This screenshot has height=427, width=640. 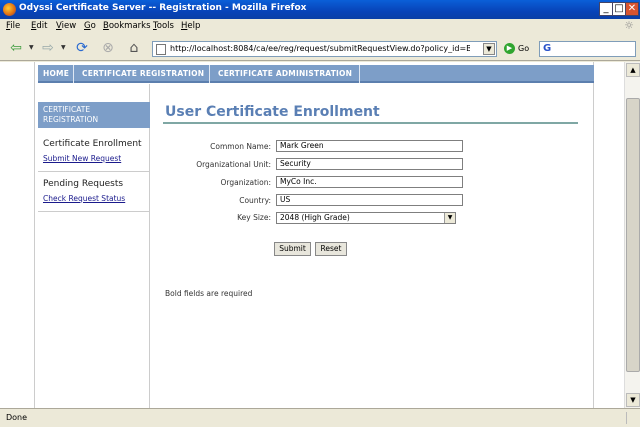 I want to click on back-button: ⇦, so click(x=16, y=48).